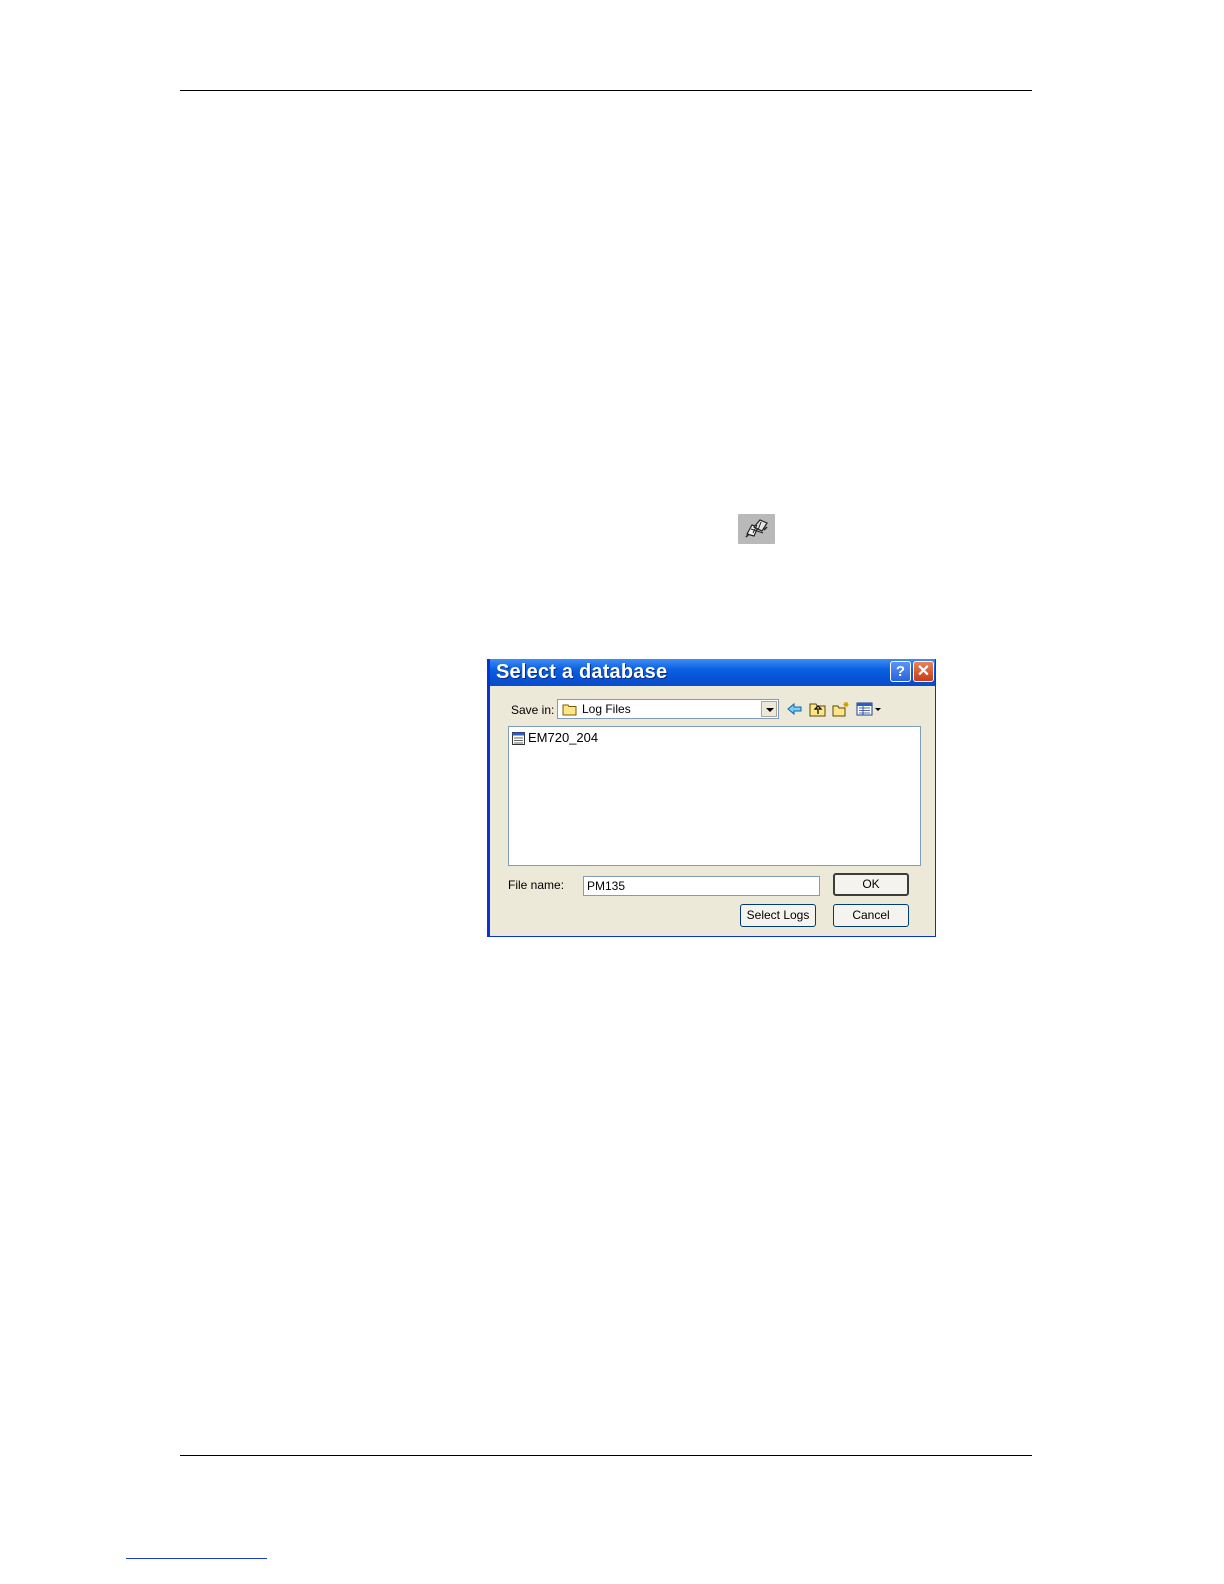 This screenshot has height=1584, width=1224. What do you see at coordinates (582, 672) in the screenshot?
I see `dialog-title: Select a database` at bounding box center [582, 672].